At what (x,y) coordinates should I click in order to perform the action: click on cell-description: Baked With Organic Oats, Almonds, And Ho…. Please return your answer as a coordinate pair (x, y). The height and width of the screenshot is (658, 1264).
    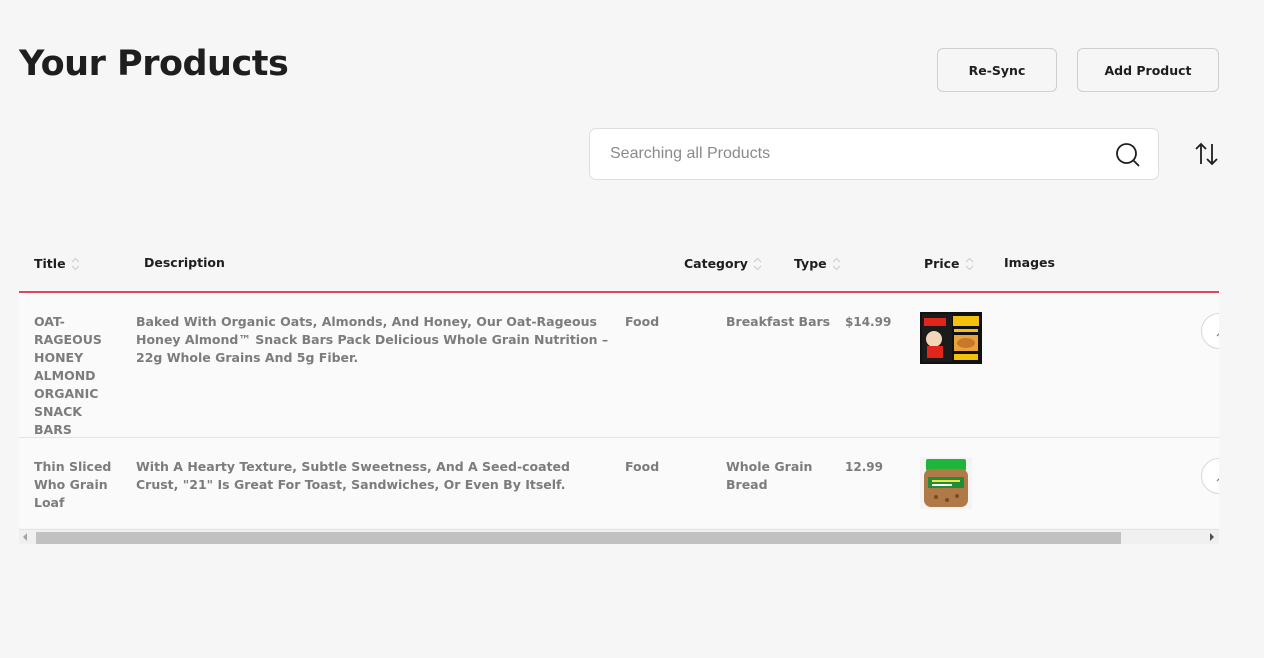
    Looking at the image, I should click on (372, 339).